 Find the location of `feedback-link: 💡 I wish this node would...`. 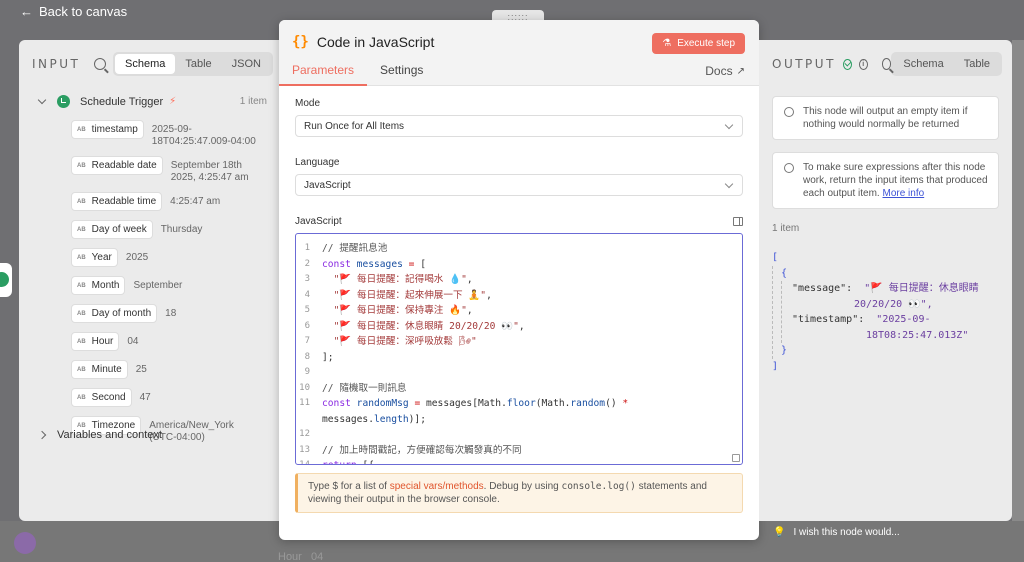

feedback-link: 💡 I wish this node would... is located at coordinates (836, 532).